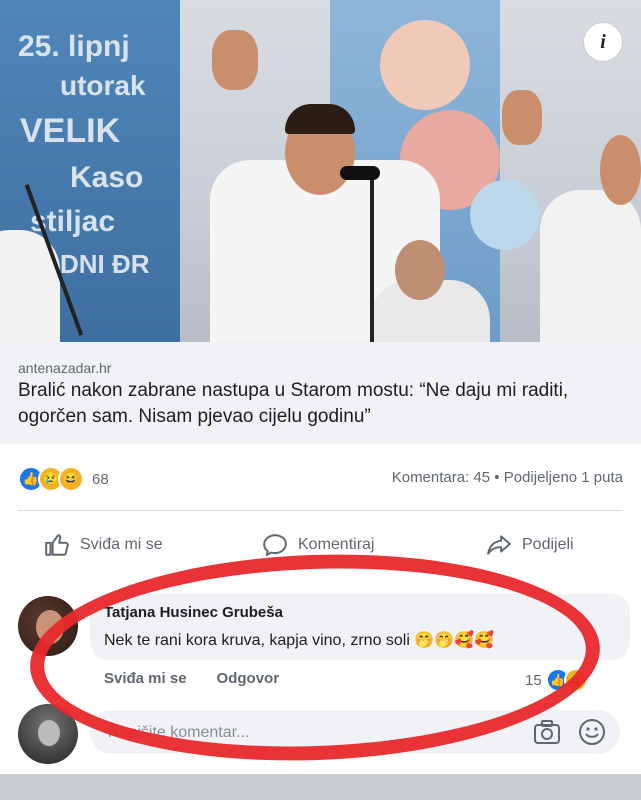  I want to click on mic-stand, so click(372, 258).